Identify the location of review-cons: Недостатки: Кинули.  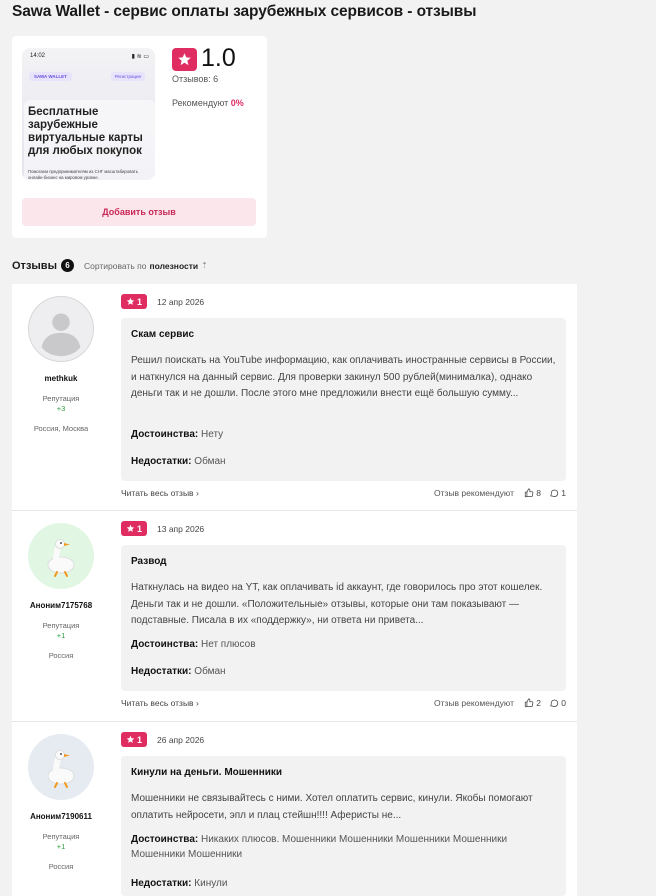
(179, 883).